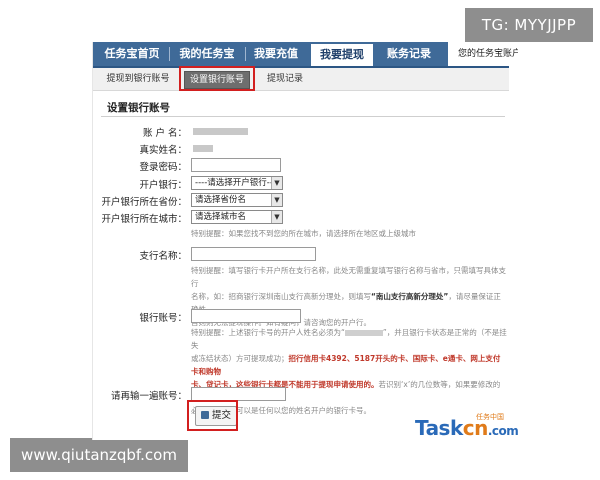 The image size is (600, 480). I want to click on blurred-name, so click(363, 333).